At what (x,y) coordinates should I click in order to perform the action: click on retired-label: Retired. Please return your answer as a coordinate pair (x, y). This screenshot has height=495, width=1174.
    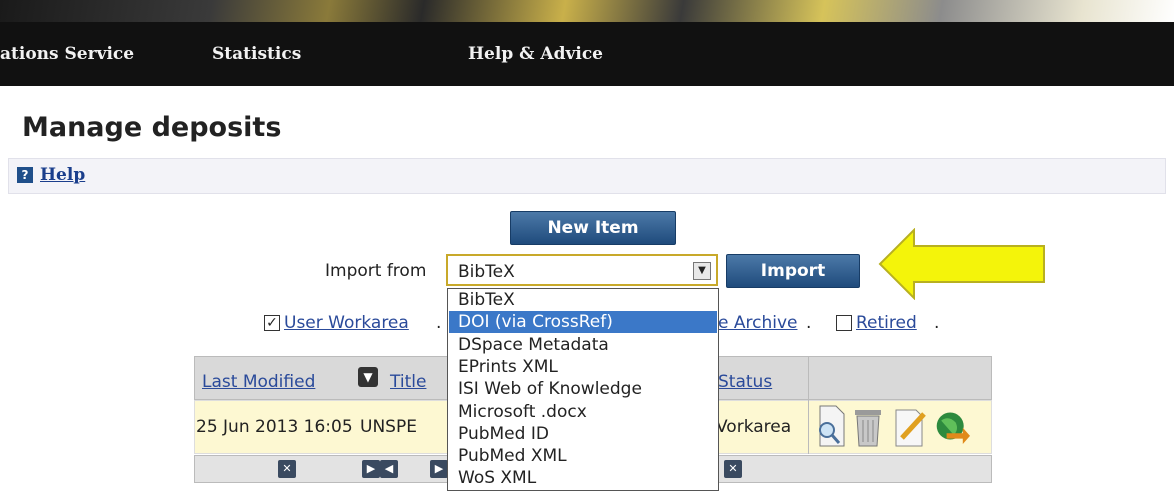
    Looking at the image, I should click on (886, 323).